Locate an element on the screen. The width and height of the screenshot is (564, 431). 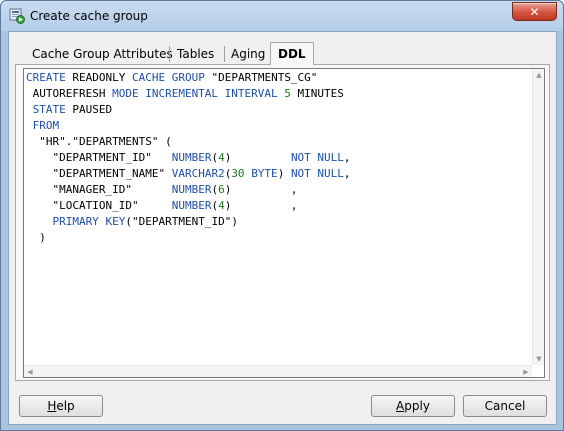
apply-label-rest: pply is located at coordinates (417, 406).